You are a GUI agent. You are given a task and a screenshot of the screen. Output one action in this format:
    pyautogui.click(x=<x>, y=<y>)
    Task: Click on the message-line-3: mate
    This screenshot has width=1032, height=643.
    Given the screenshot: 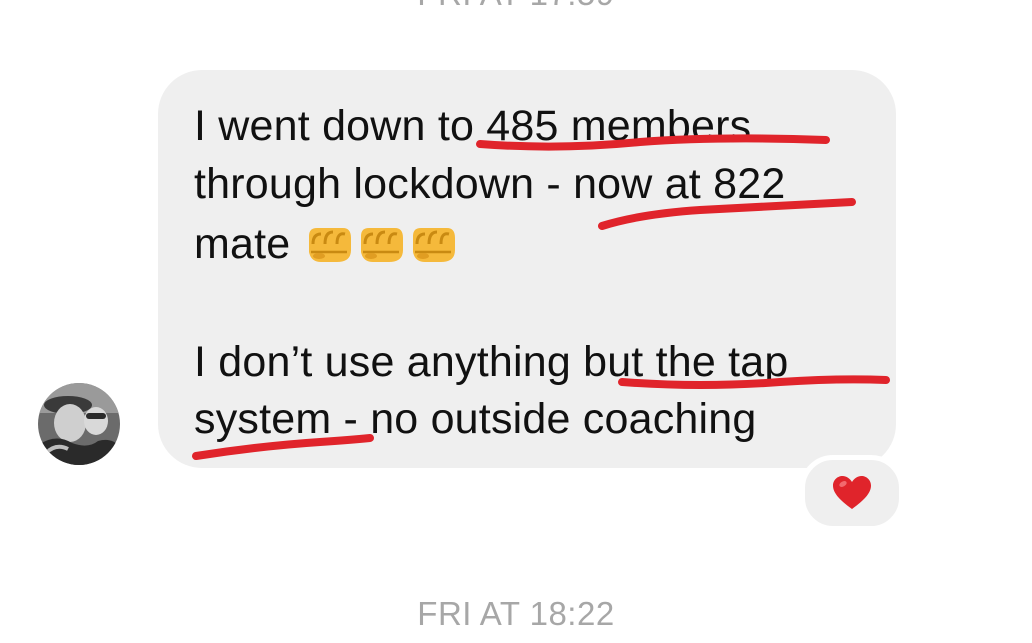 What is the action you would take?
    pyautogui.click(x=326, y=244)
    